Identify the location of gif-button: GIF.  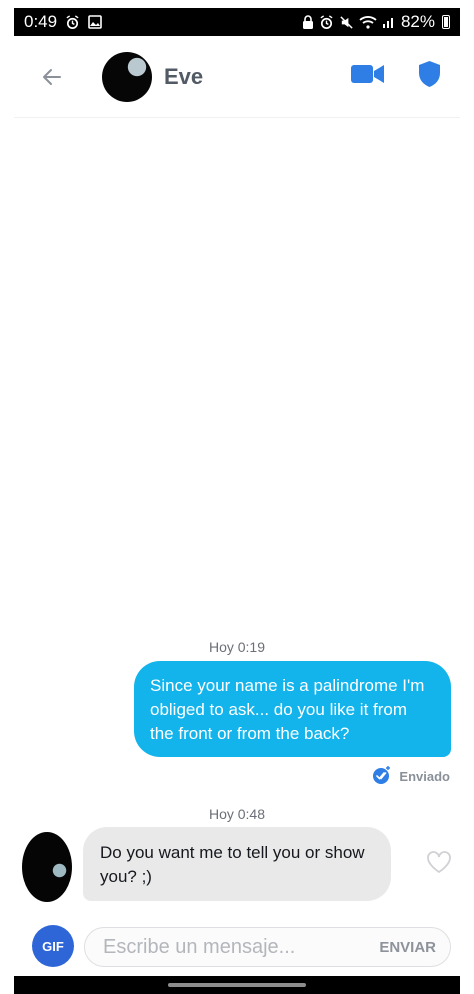
(53, 946).